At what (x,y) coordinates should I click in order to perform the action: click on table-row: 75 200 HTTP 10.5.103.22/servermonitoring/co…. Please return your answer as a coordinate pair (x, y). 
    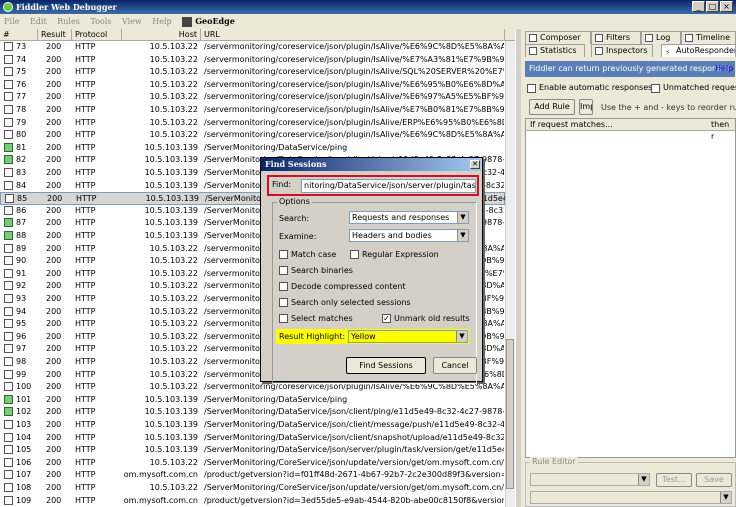
    Looking at the image, I should click on (252, 72).